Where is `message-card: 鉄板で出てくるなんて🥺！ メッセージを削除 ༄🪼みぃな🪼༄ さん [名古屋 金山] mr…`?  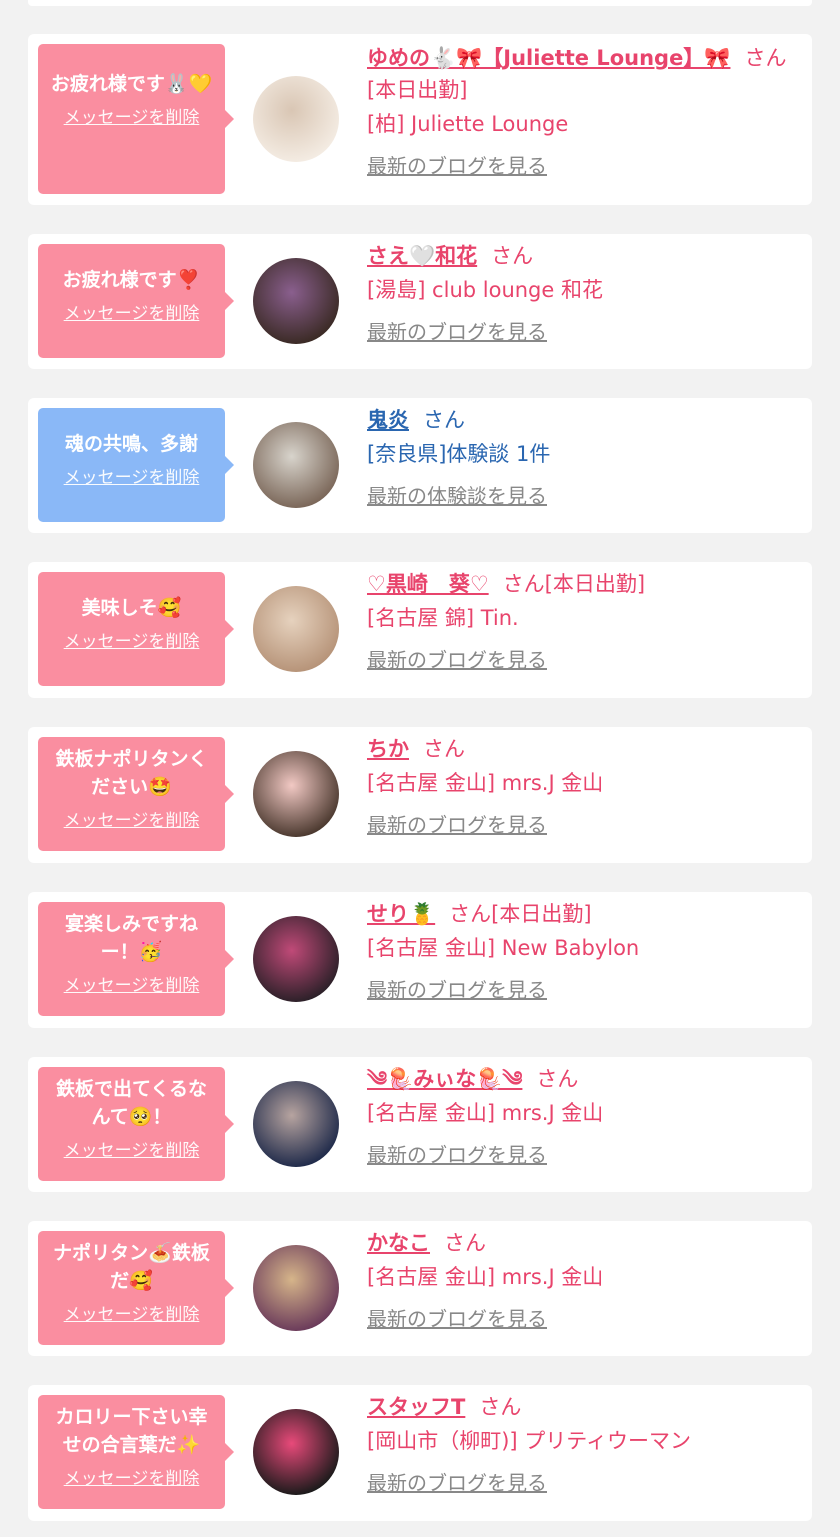
message-card: 鉄板で出てくるなんて🥺！ メッセージを削除 ༄🪼みぃな🪼༄ さん [名古屋 金山] mr… is located at coordinates (420, 1124).